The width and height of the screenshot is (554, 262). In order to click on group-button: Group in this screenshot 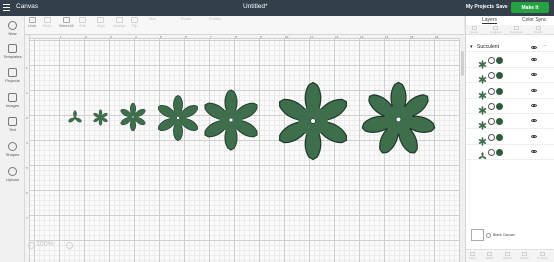, I will do `click(474, 30)`.